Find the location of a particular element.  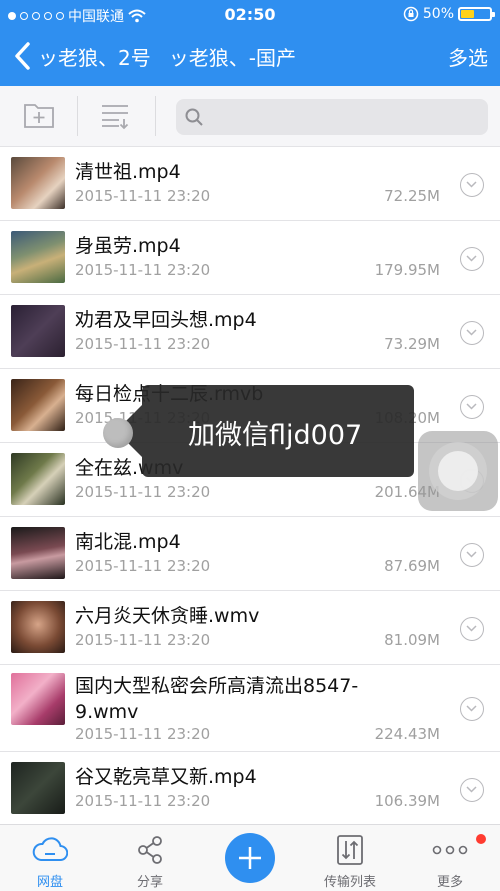

file-row: 劝君及早回头想.mp4 2015-11-11 23:20 73.29M is located at coordinates (250, 332).